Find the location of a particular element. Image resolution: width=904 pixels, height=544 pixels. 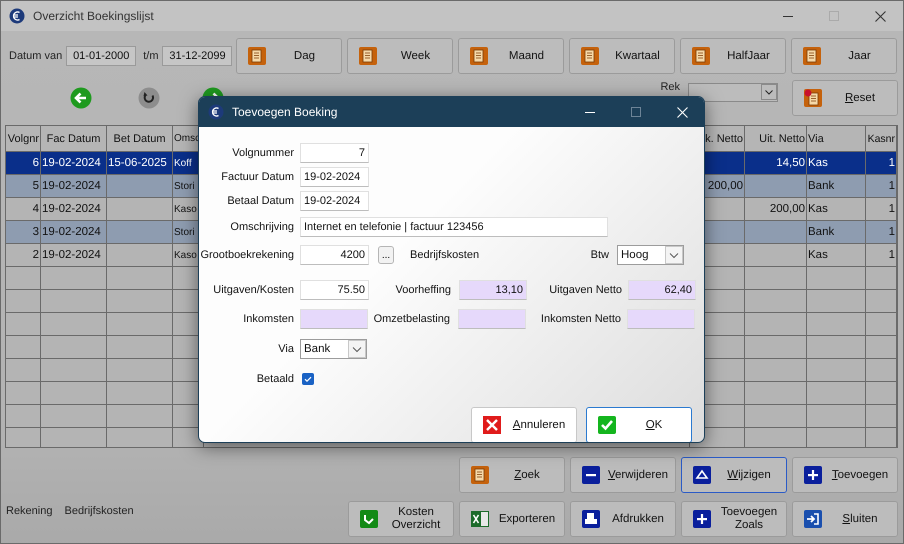

table-cell: 6 is located at coordinates (35, 163).